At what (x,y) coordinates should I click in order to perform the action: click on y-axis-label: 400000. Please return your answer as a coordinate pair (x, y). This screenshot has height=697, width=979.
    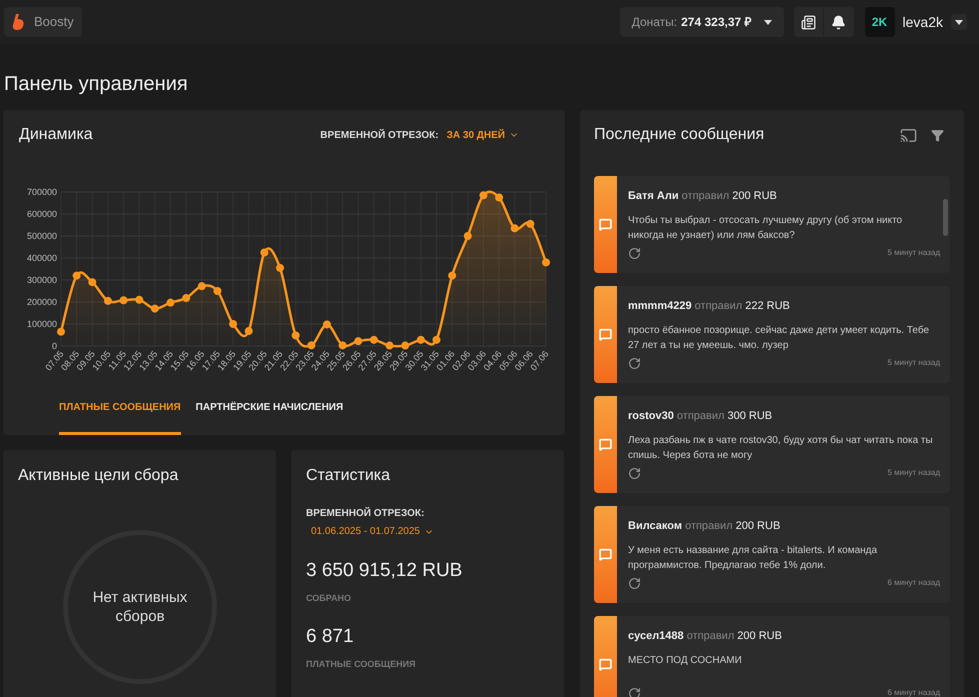
    Looking at the image, I should click on (41, 258).